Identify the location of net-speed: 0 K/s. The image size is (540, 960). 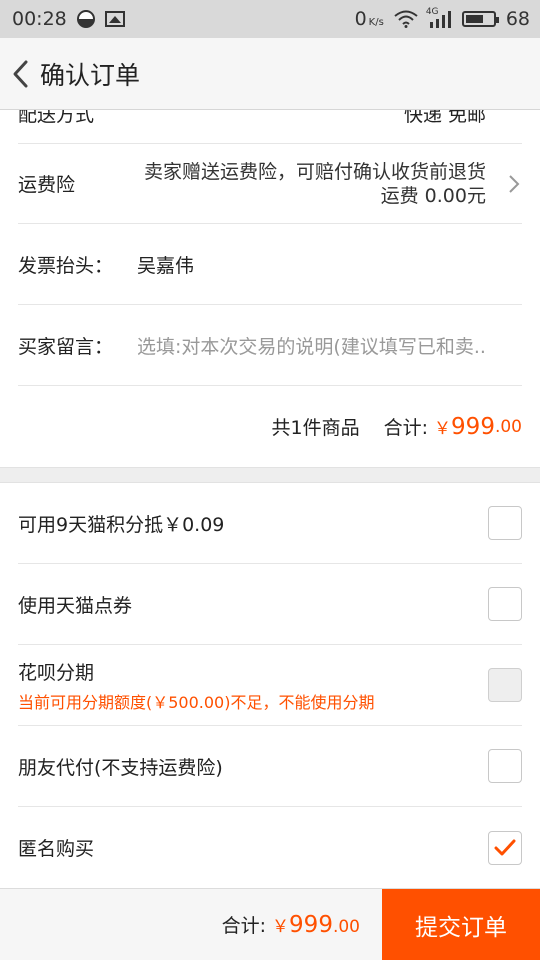
(369, 19).